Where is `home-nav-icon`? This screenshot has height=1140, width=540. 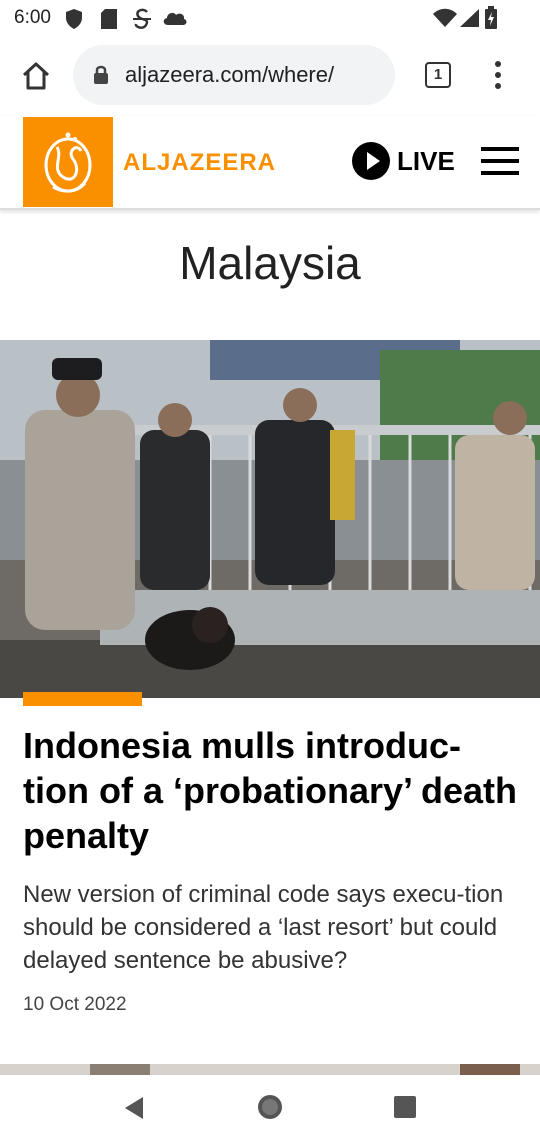
home-nav-icon is located at coordinates (270, 1107).